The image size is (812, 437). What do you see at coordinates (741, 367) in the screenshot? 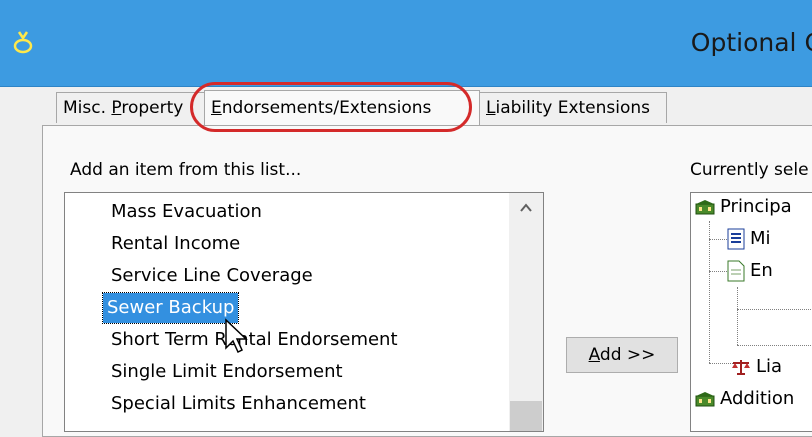
I see `scales-icon` at bounding box center [741, 367].